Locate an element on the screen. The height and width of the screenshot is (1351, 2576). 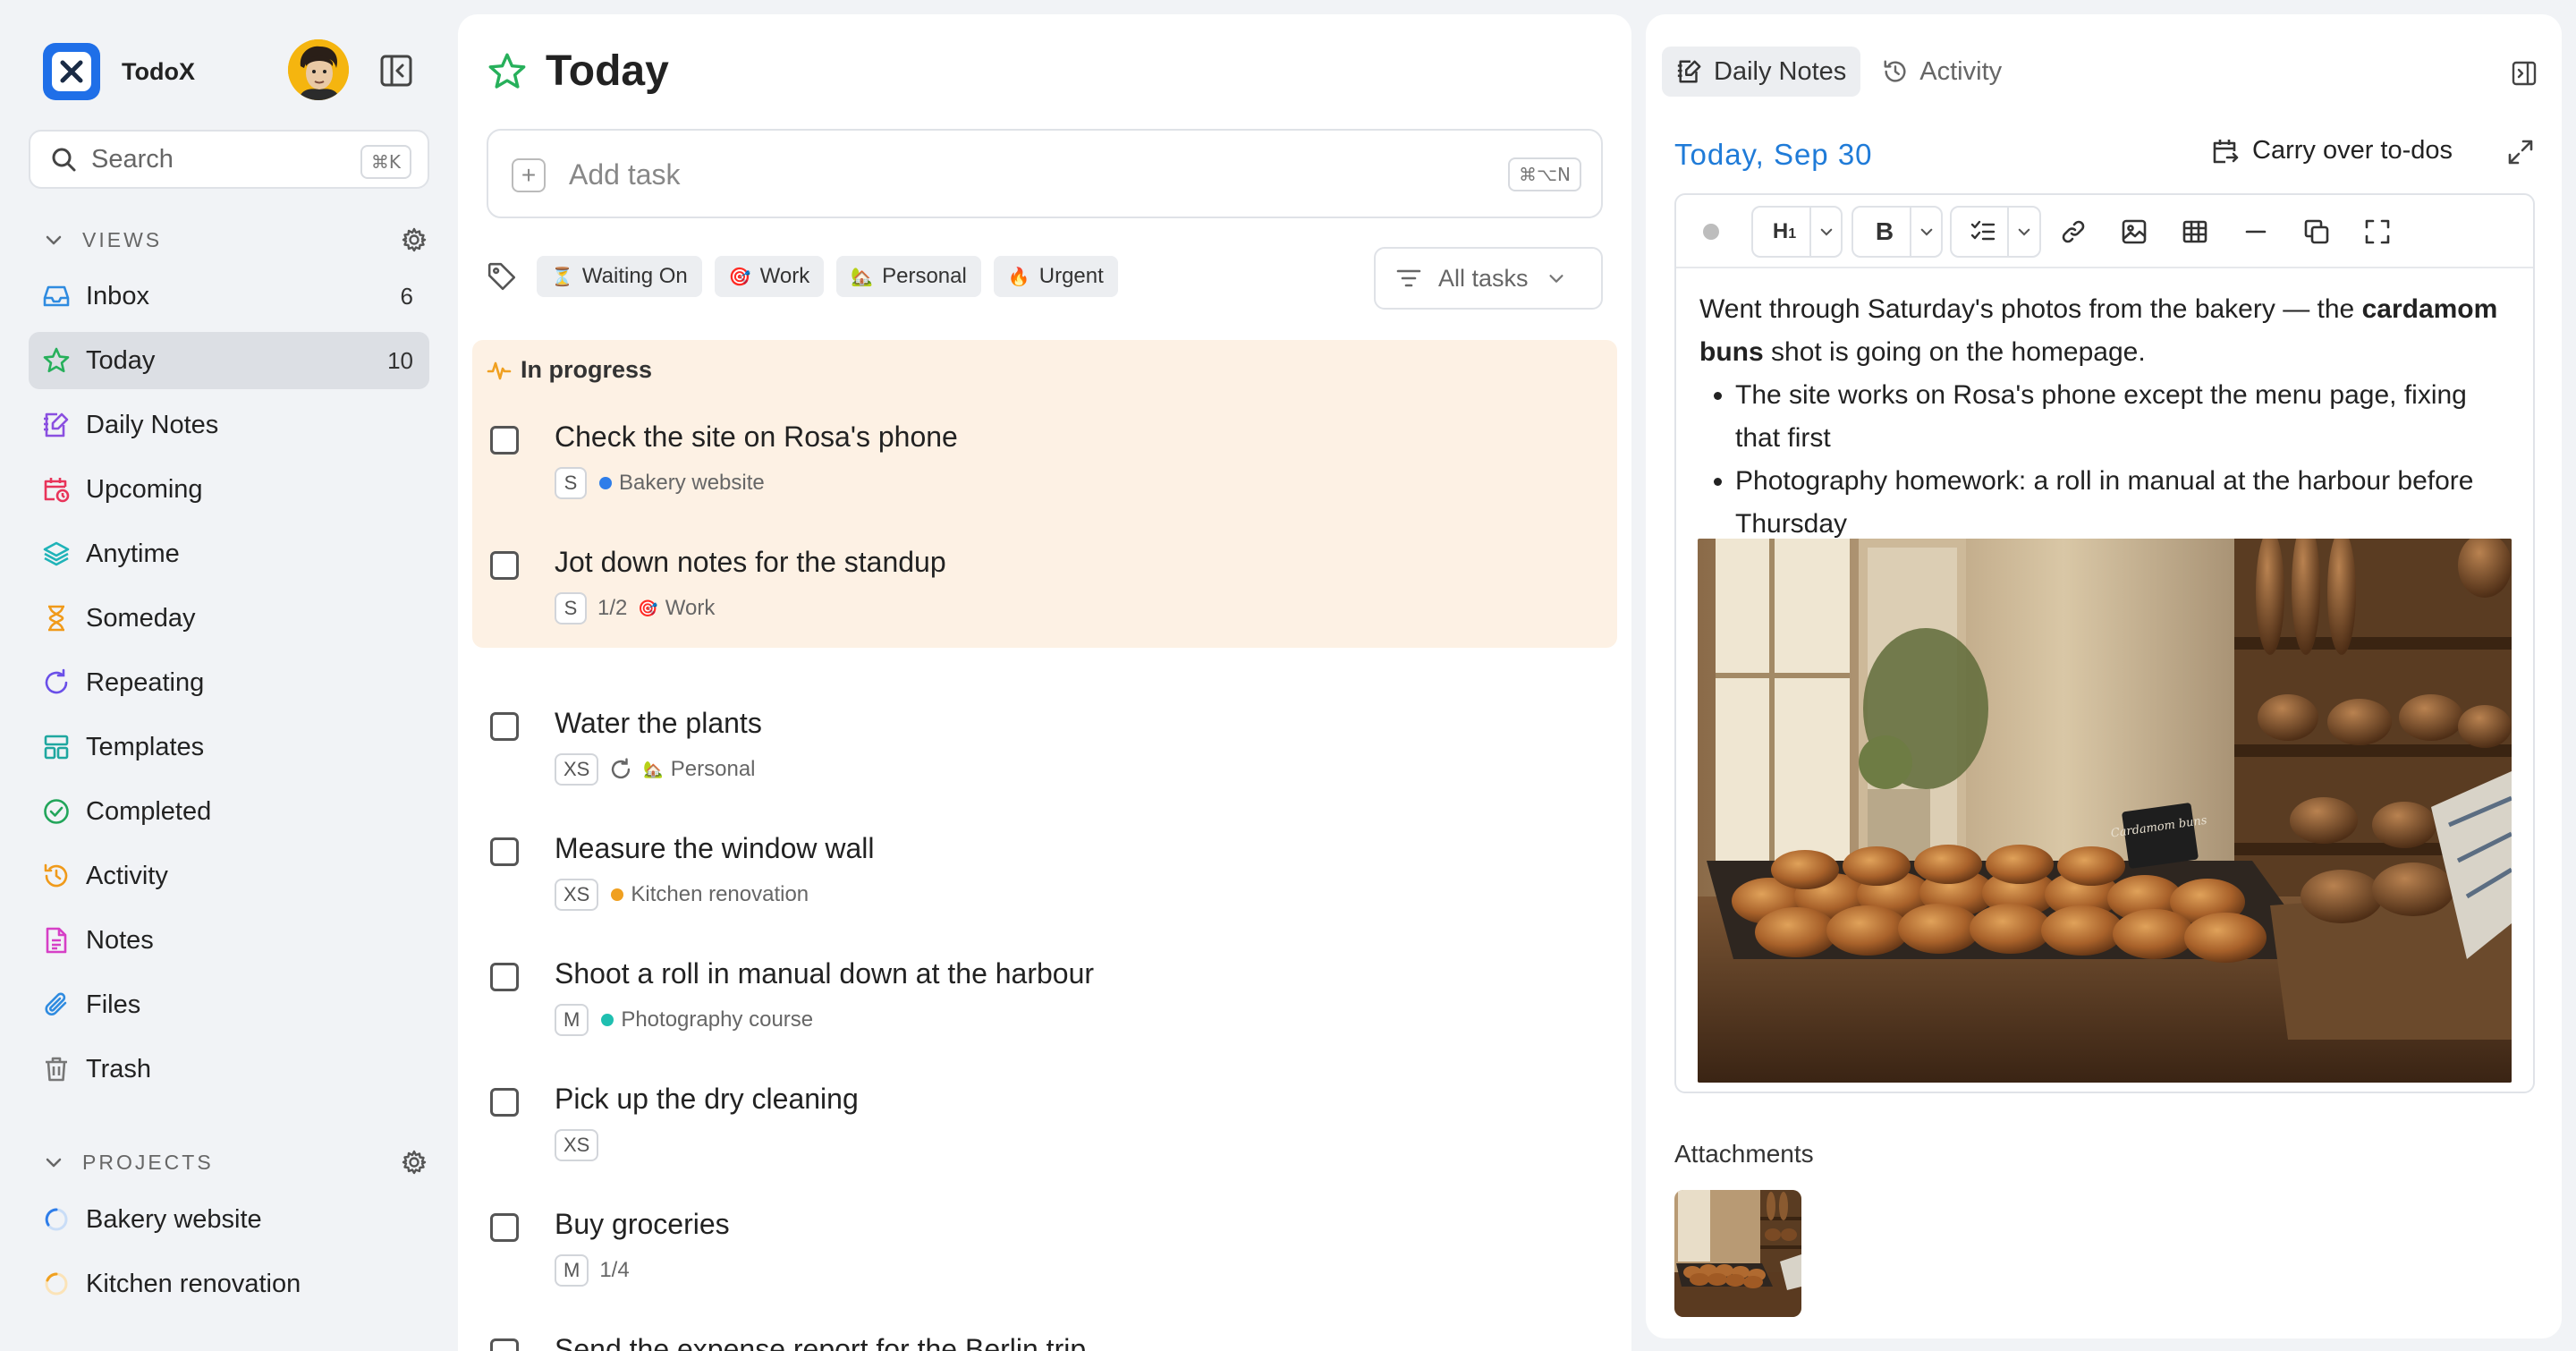
text-color-icon is located at coordinates (1711, 232).